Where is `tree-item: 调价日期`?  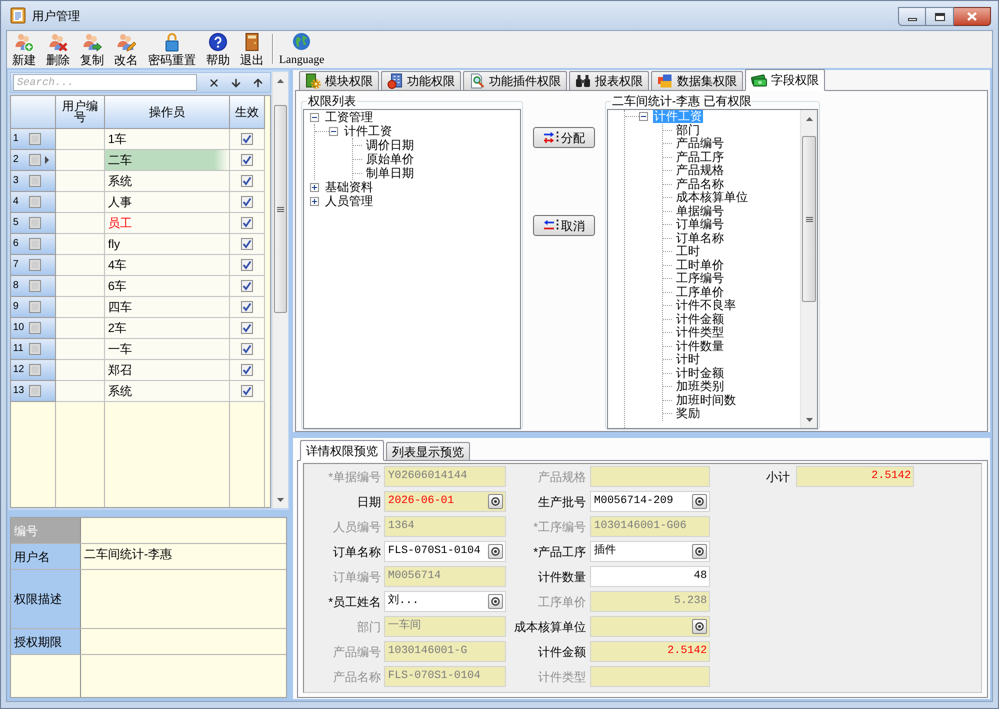 tree-item: 调价日期 is located at coordinates (390, 145).